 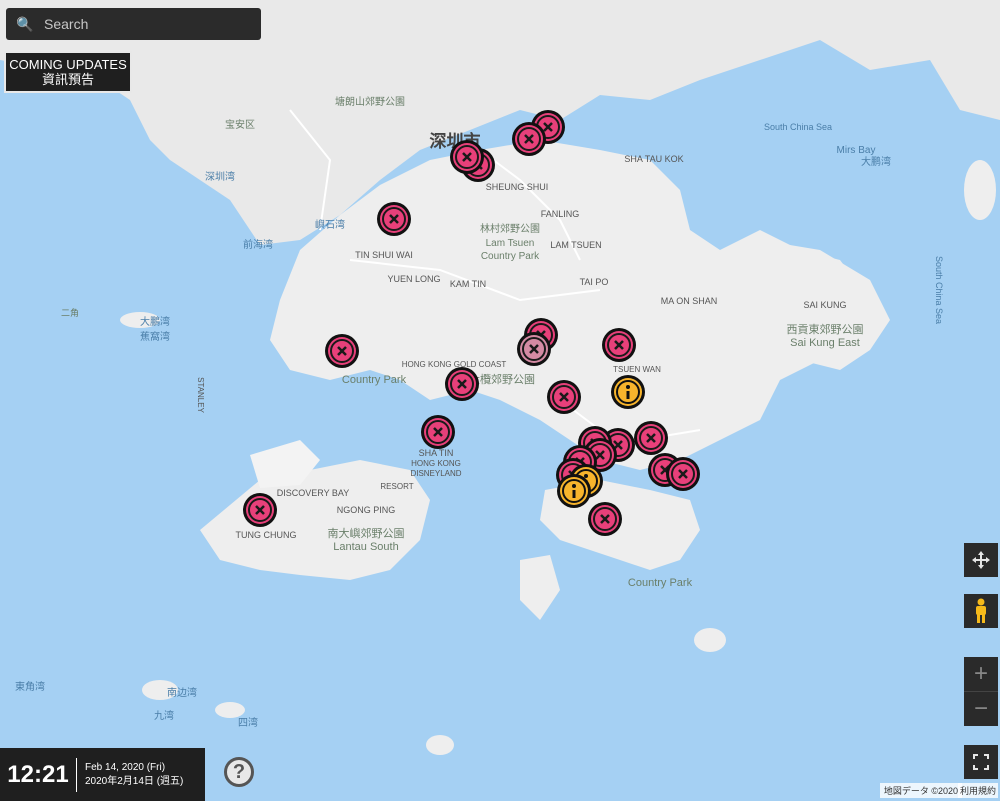 I want to click on map-label: FANLING, so click(x=560, y=214).